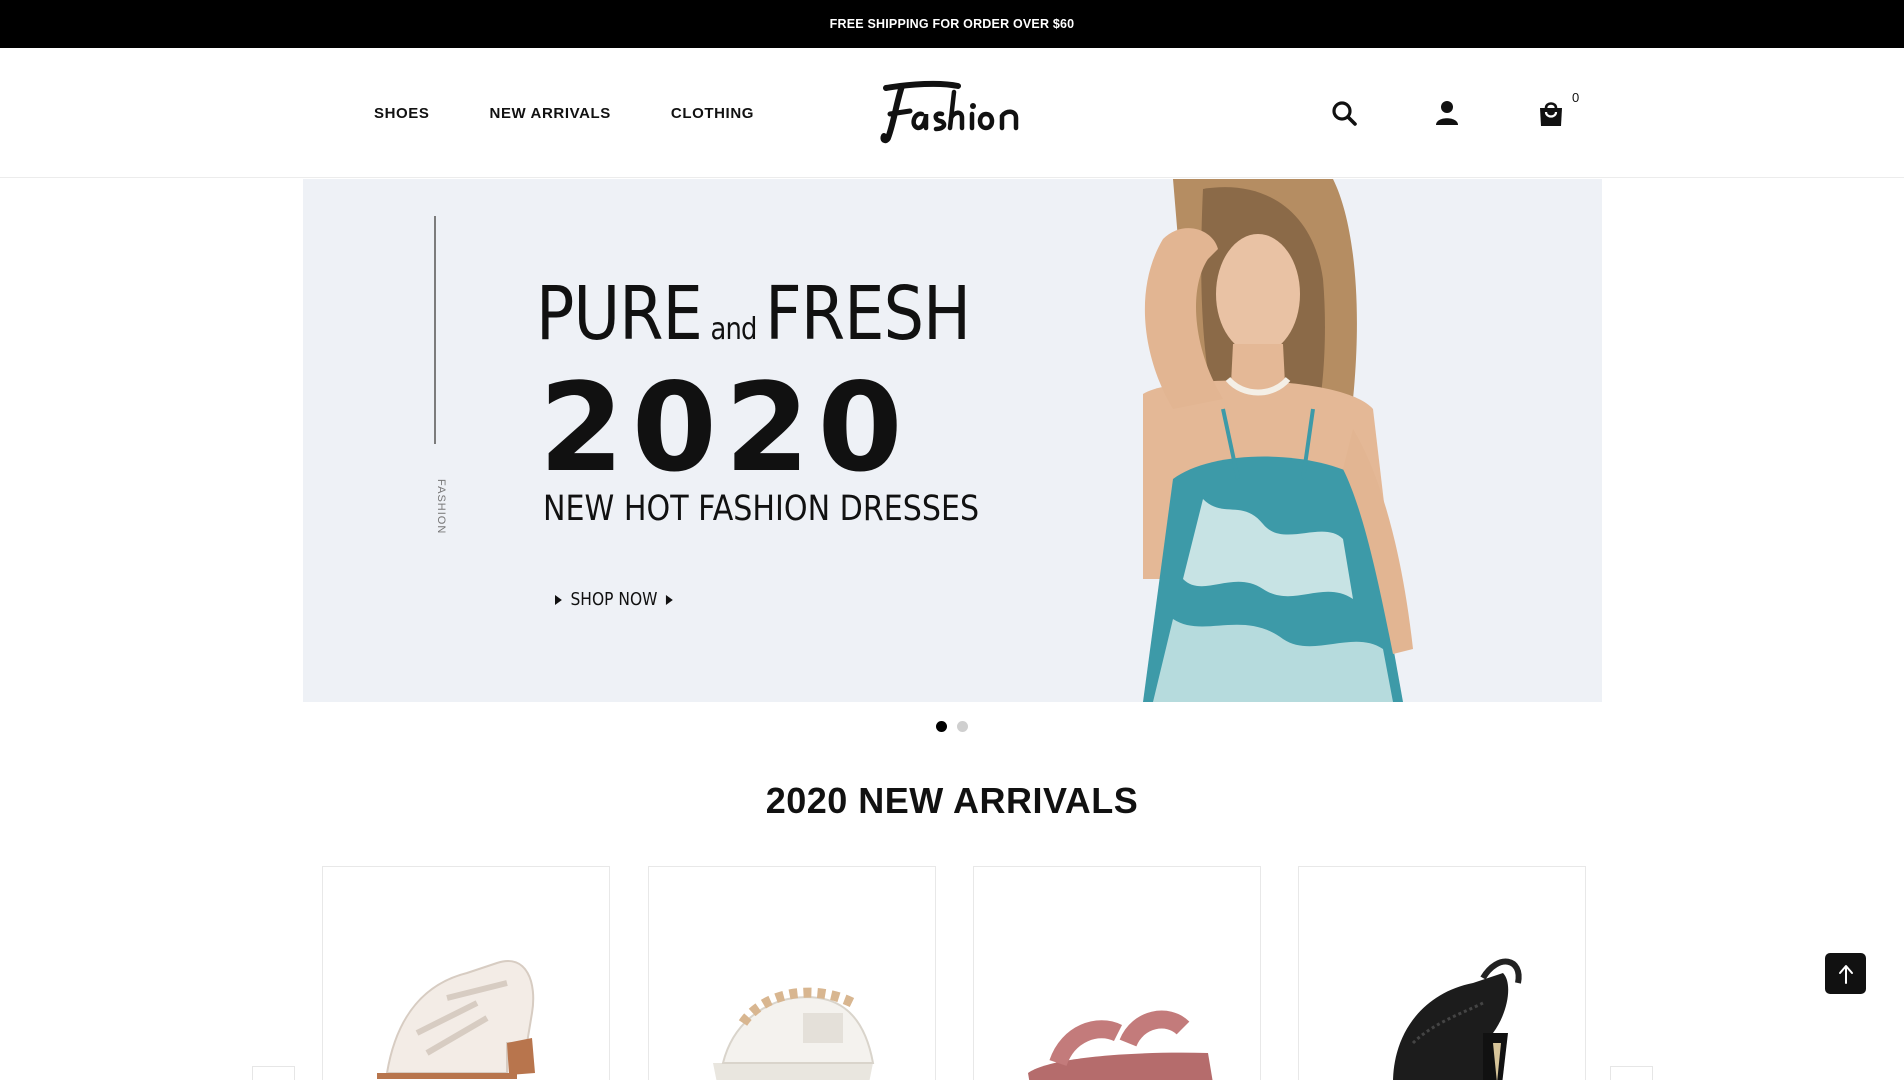  Describe the element at coordinates (868, 314) in the screenshot. I see `hero-headline-fresh: FRESH` at that location.